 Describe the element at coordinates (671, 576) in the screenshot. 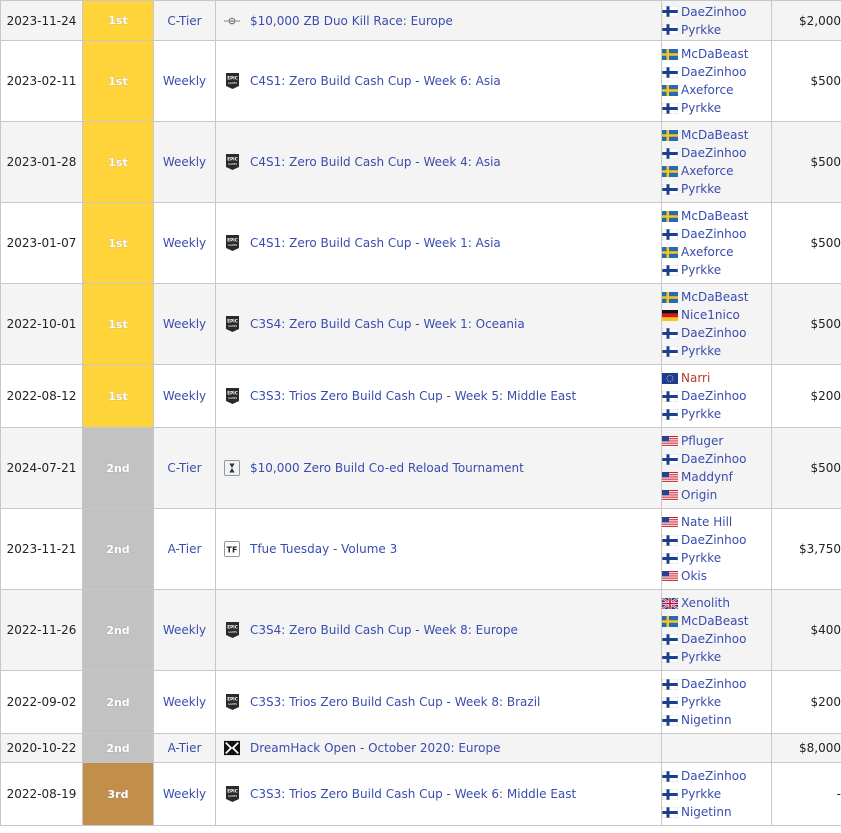

I see `flag-us-icon` at that location.